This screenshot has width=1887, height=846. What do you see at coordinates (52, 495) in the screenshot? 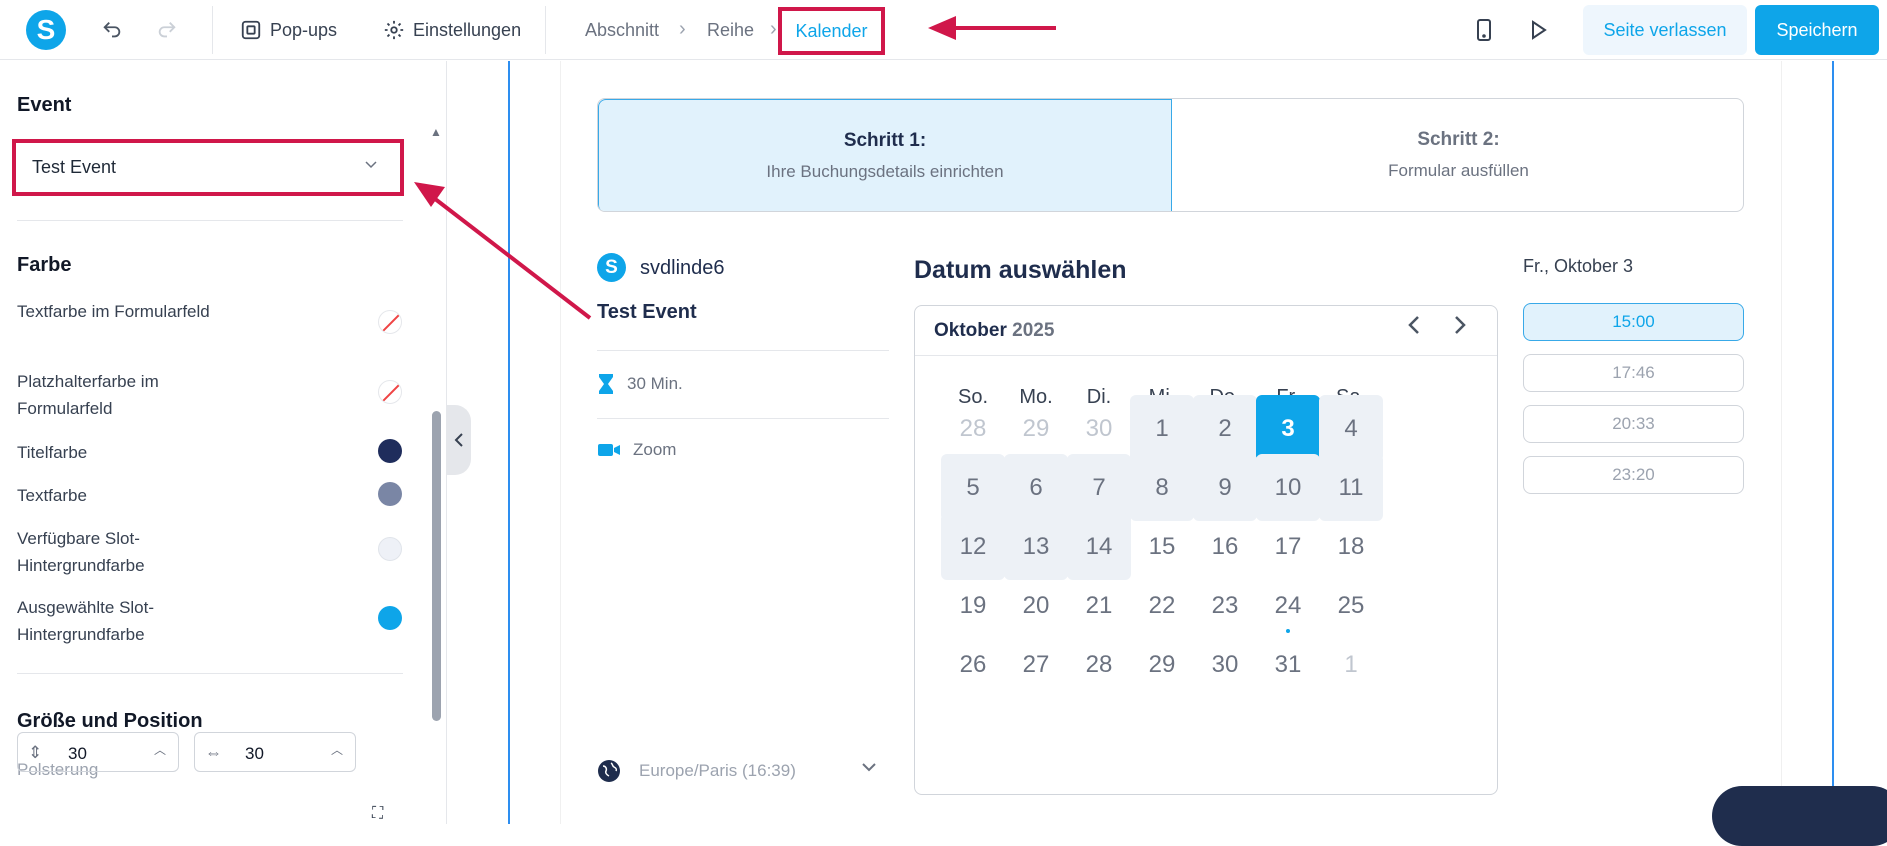
I see `color-label: Textfarbe` at bounding box center [52, 495].